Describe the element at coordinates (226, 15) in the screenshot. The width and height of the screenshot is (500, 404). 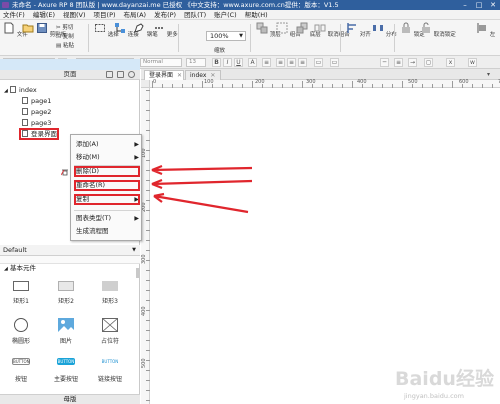
I see `menu-account: 账户(C)` at that location.